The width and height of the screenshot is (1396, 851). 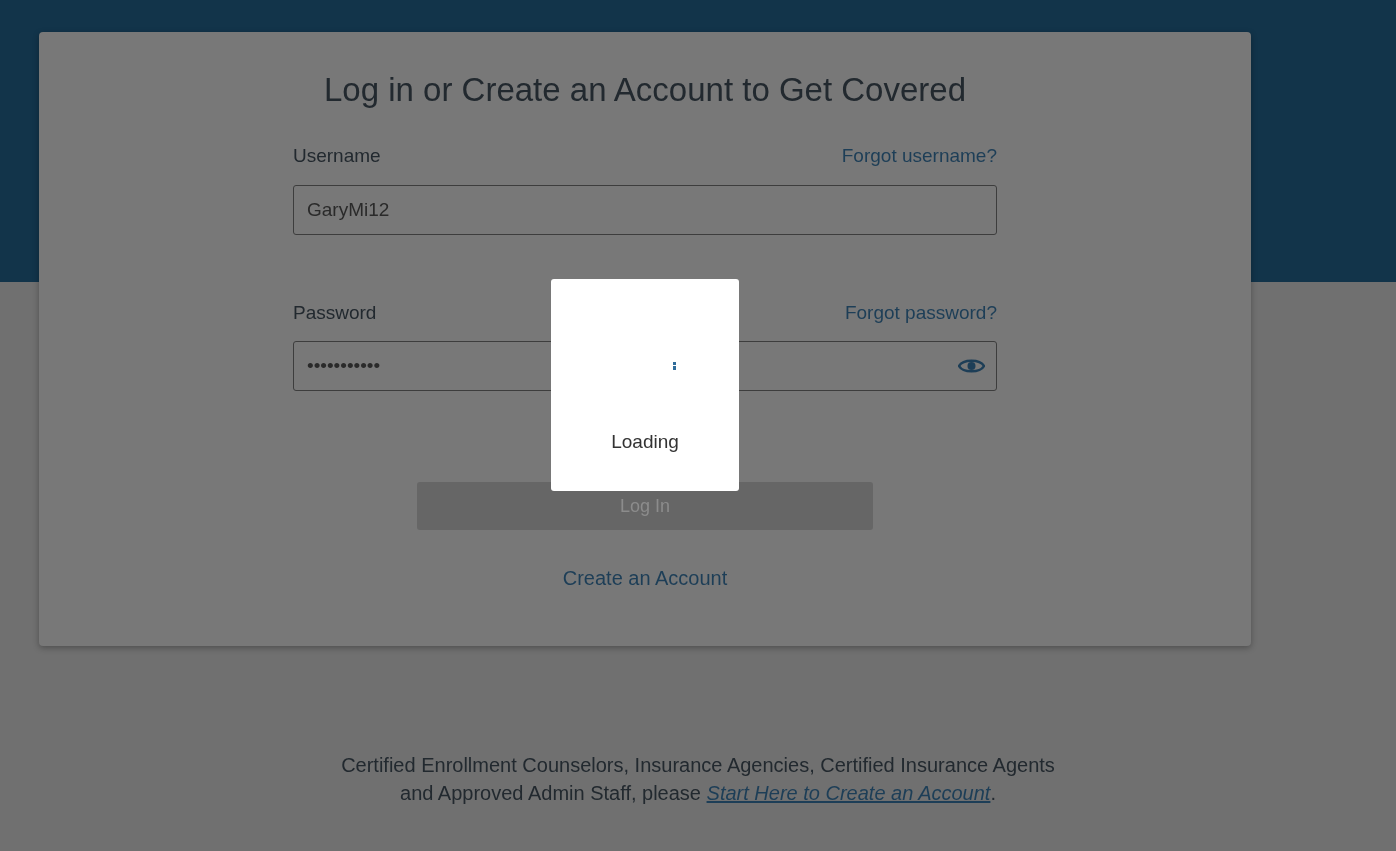 What do you see at coordinates (674, 366) in the screenshot?
I see `spinner-icon` at bounding box center [674, 366].